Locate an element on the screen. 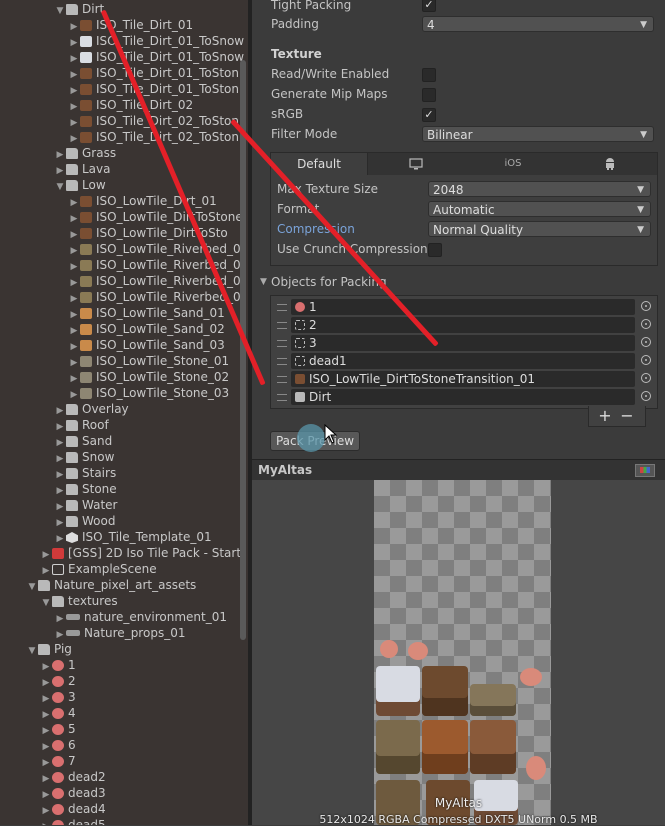 The width and height of the screenshot is (665, 826). tree-asset-item: ▶ dead5 is located at coordinates (73, 821).